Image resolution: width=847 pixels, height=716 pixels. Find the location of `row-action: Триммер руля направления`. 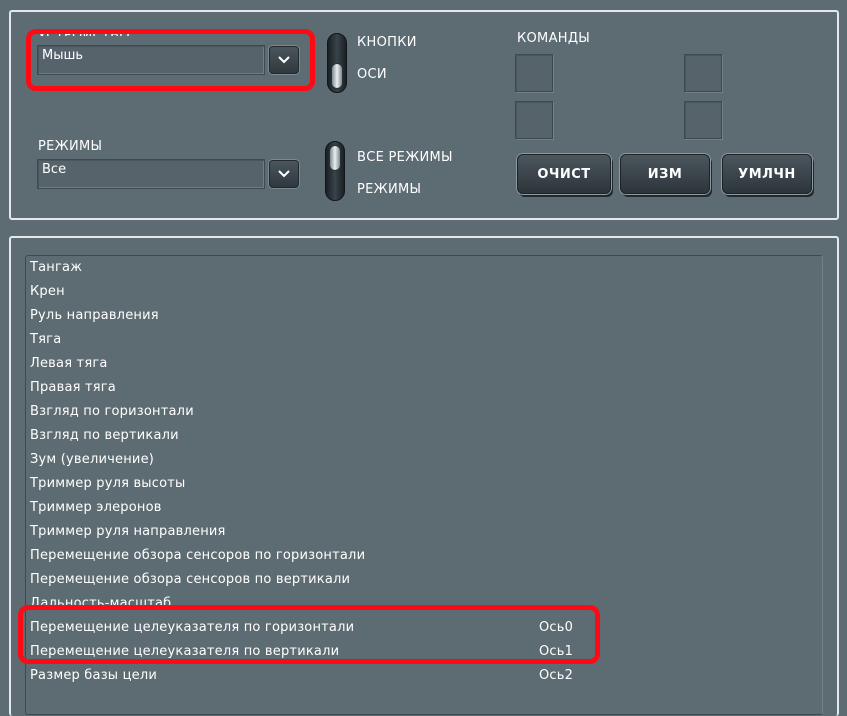

row-action: Триммер руля направления is located at coordinates (128, 531).